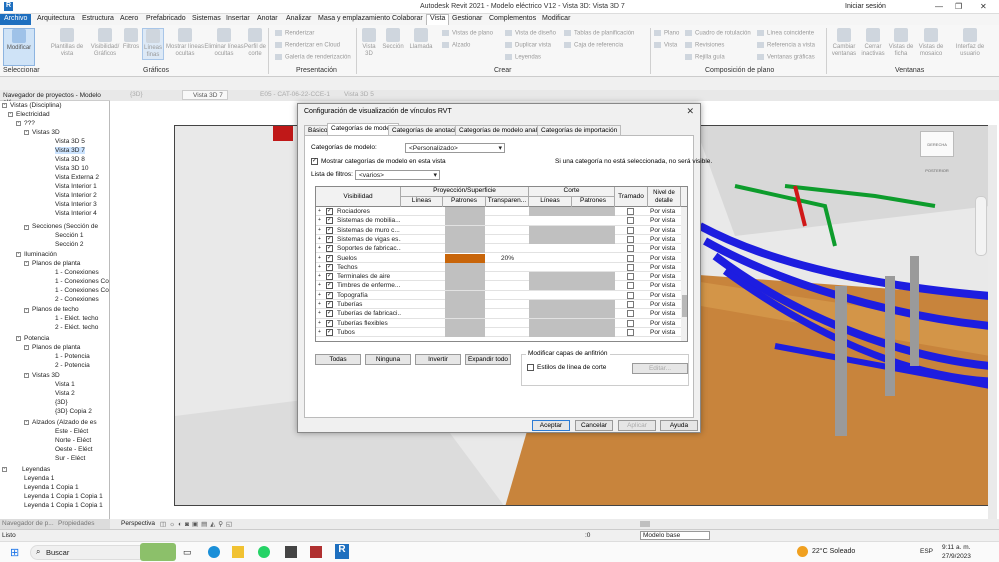  I want to click on filter-list-select: <varios>, so click(397, 175).